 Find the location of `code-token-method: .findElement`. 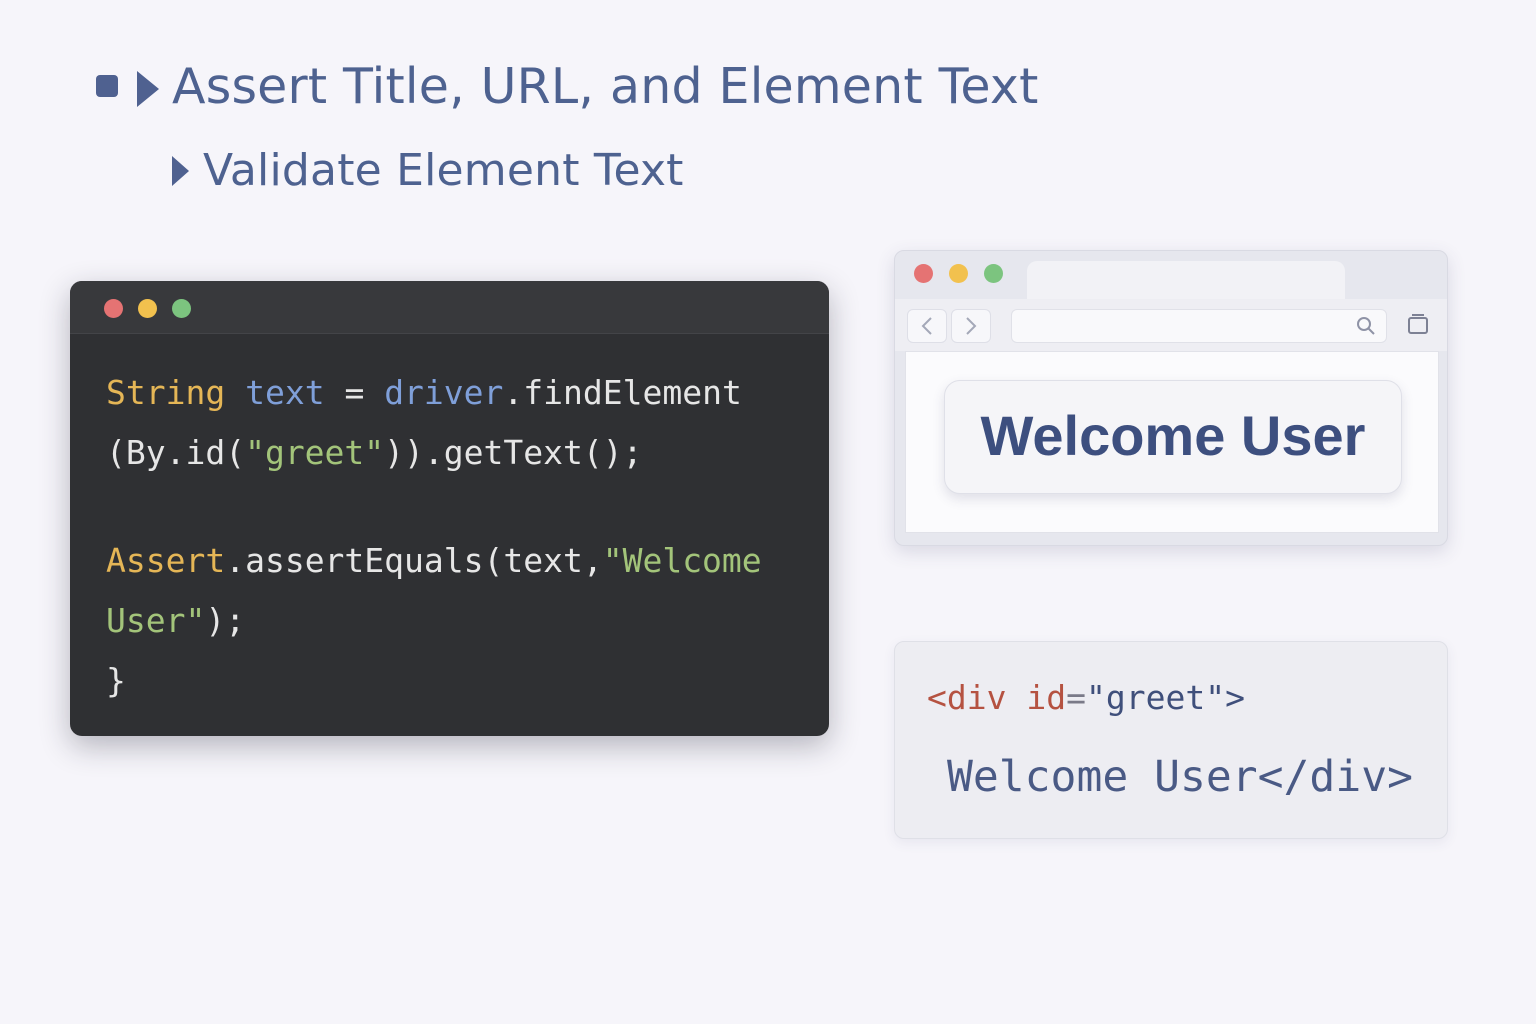

code-token-method: .findElement is located at coordinates (622, 392).